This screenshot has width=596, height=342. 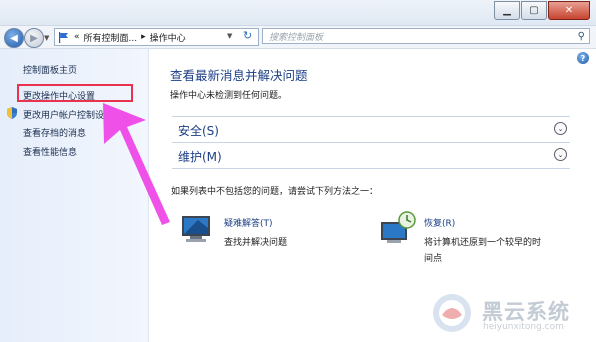 What do you see at coordinates (399, 228) in the screenshot?
I see `system-restore-icon` at bounding box center [399, 228].